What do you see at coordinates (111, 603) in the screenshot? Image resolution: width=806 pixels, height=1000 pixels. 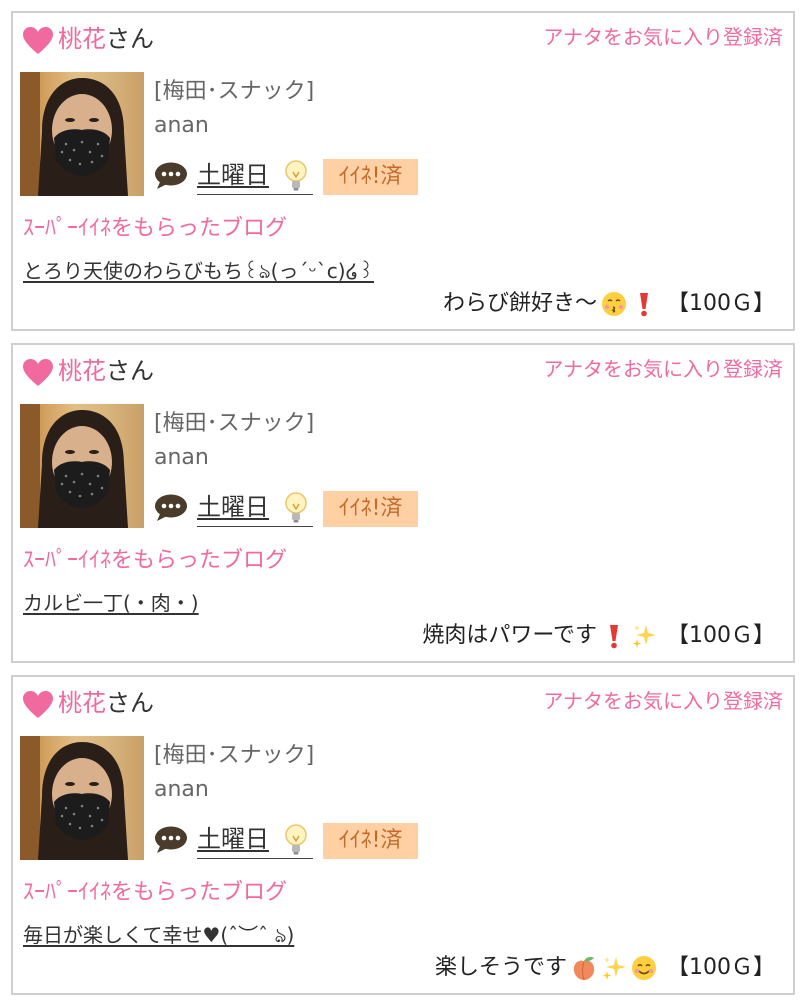 I see `blog-title-link: カルビ一丁(・肉・)` at bounding box center [111, 603].